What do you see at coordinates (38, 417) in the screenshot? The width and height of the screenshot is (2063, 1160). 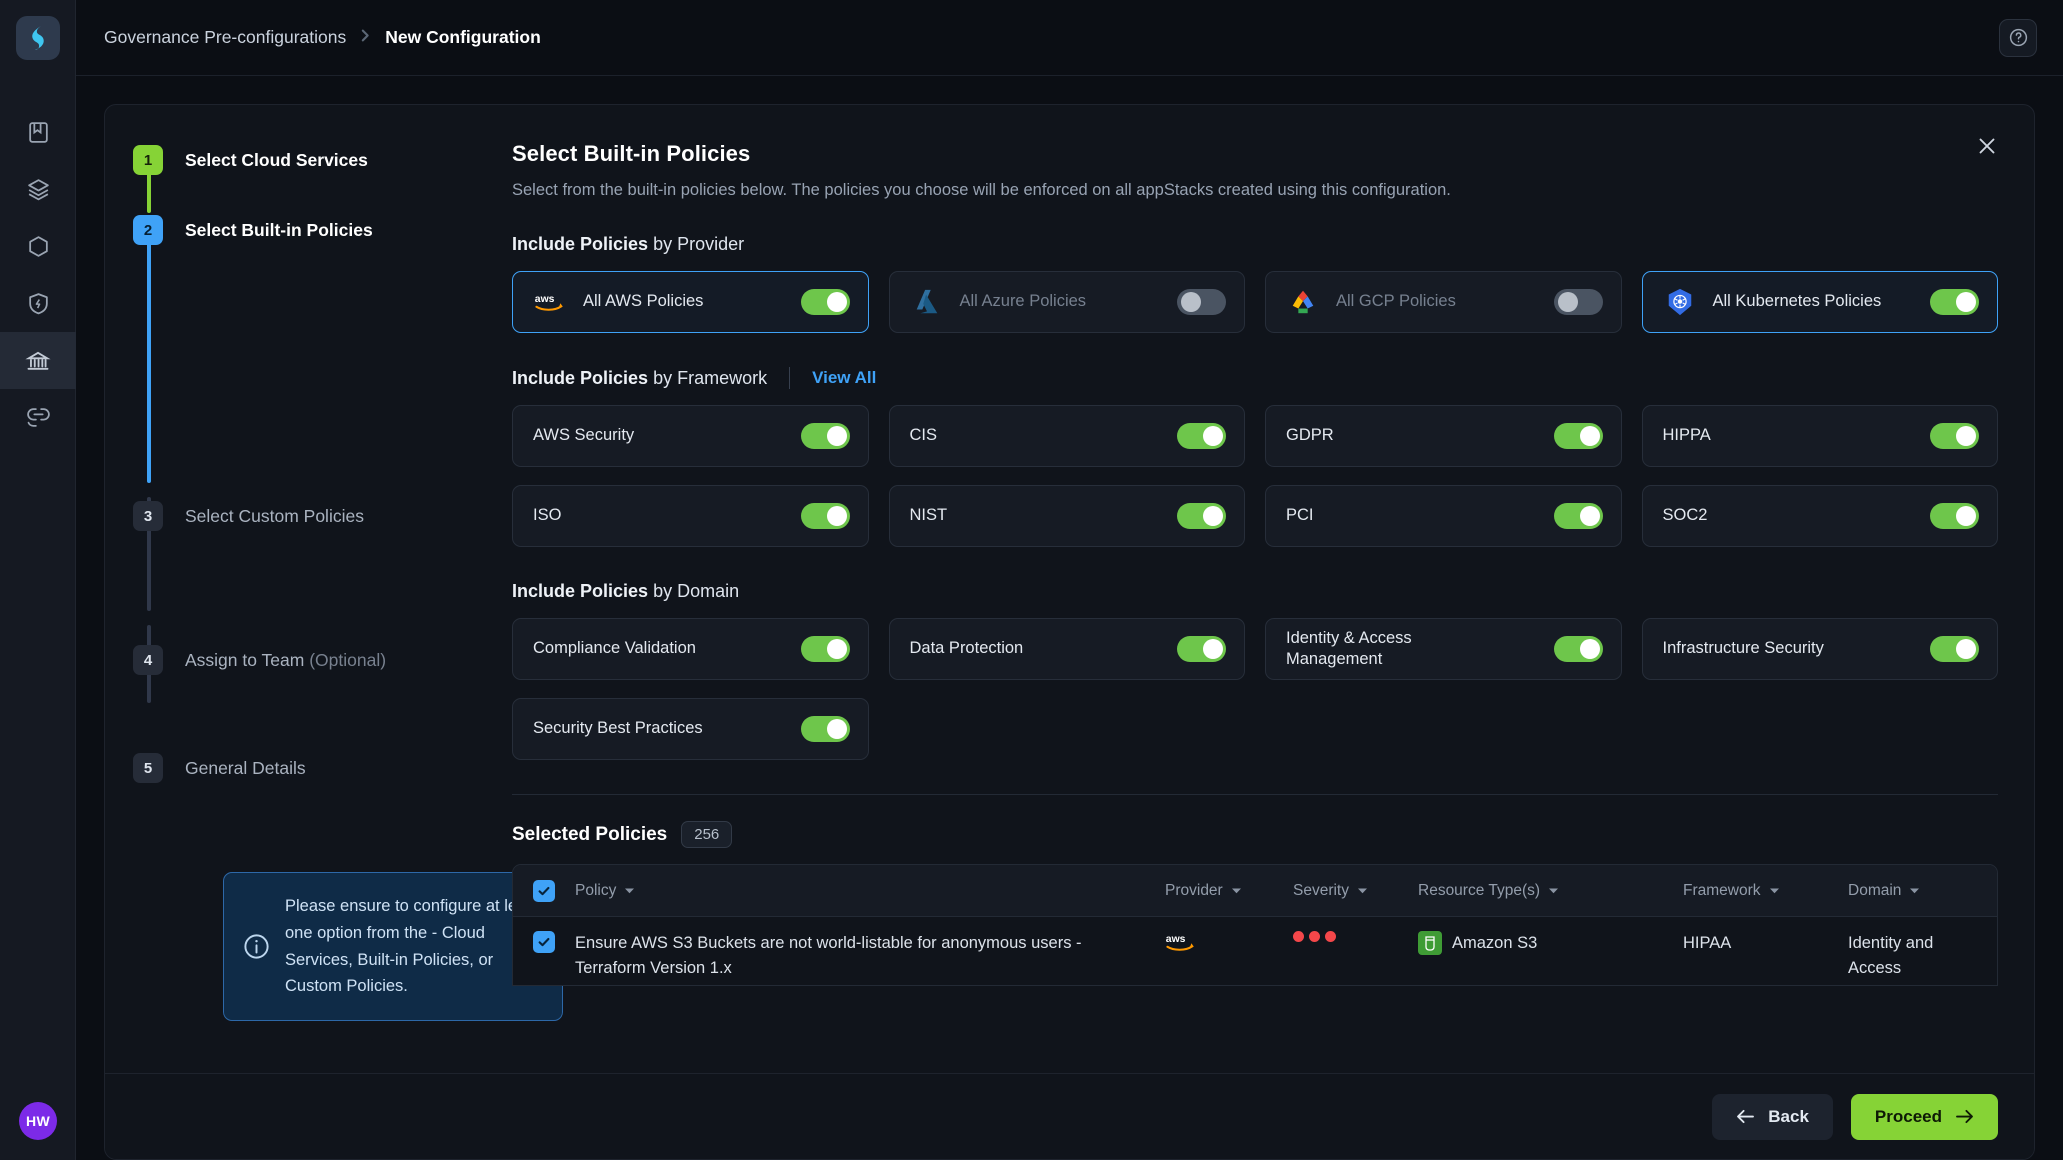 I see `sidebar-item-integrations` at bounding box center [38, 417].